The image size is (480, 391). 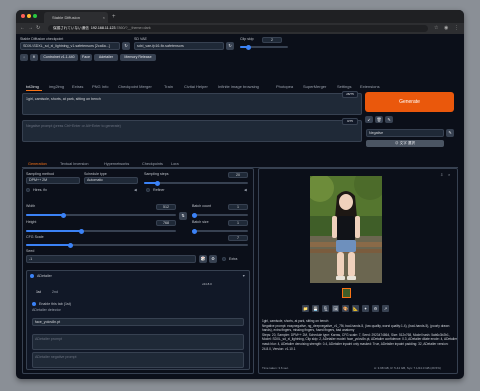 What do you see at coordinates (35, 16) in the screenshot?
I see `maximize-window-icon` at bounding box center [35, 16].